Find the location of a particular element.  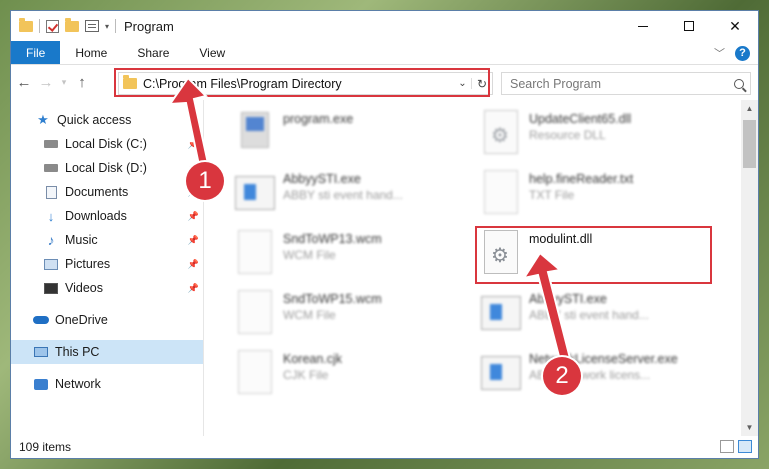

step-2-badge: 2 is located at coordinates (562, 376).